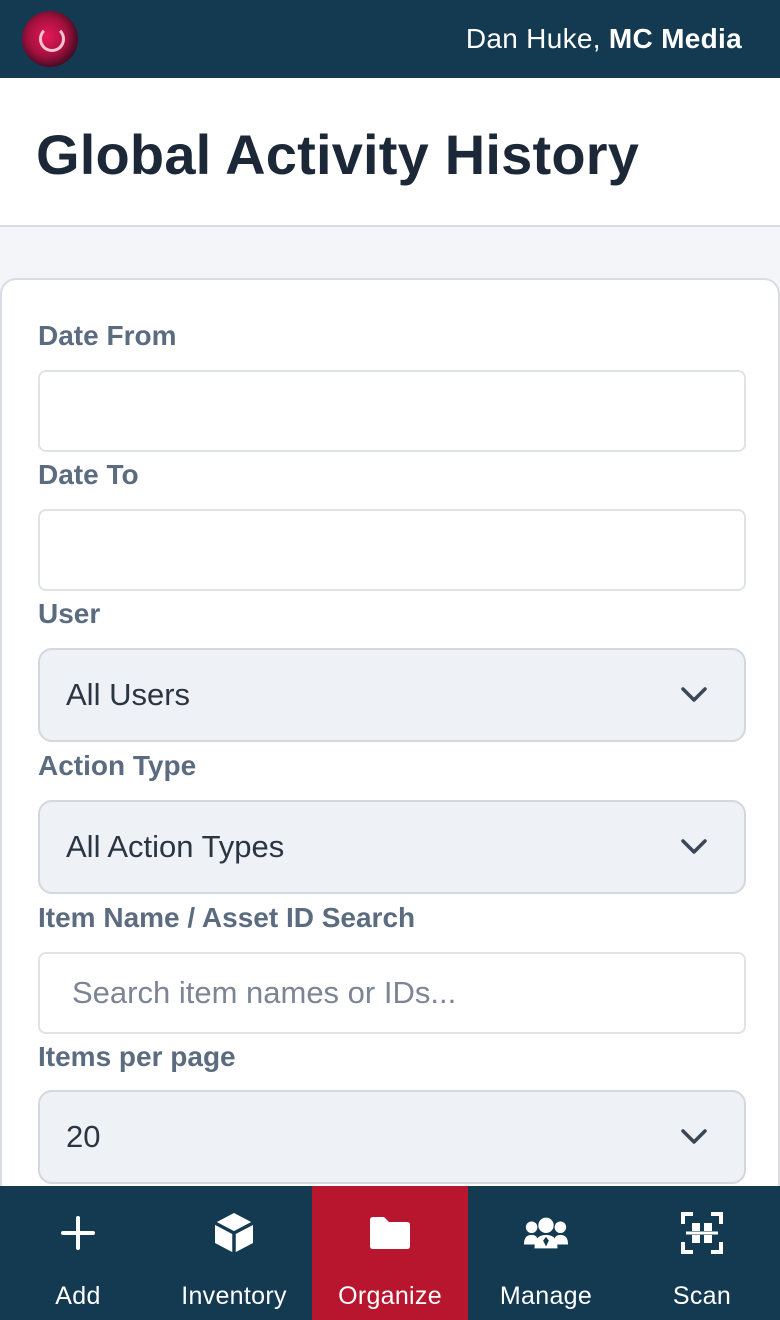  I want to click on search-input, so click(392, 993).